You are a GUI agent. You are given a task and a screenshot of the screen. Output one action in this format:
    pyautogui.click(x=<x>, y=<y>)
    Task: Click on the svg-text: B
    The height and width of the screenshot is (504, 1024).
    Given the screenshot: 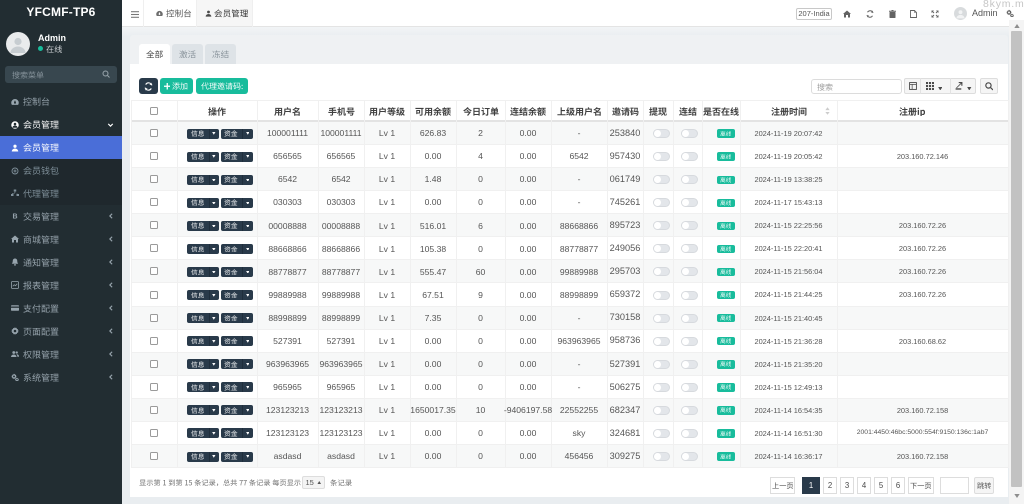 What is the action you would take?
    pyautogui.click(x=14, y=217)
    